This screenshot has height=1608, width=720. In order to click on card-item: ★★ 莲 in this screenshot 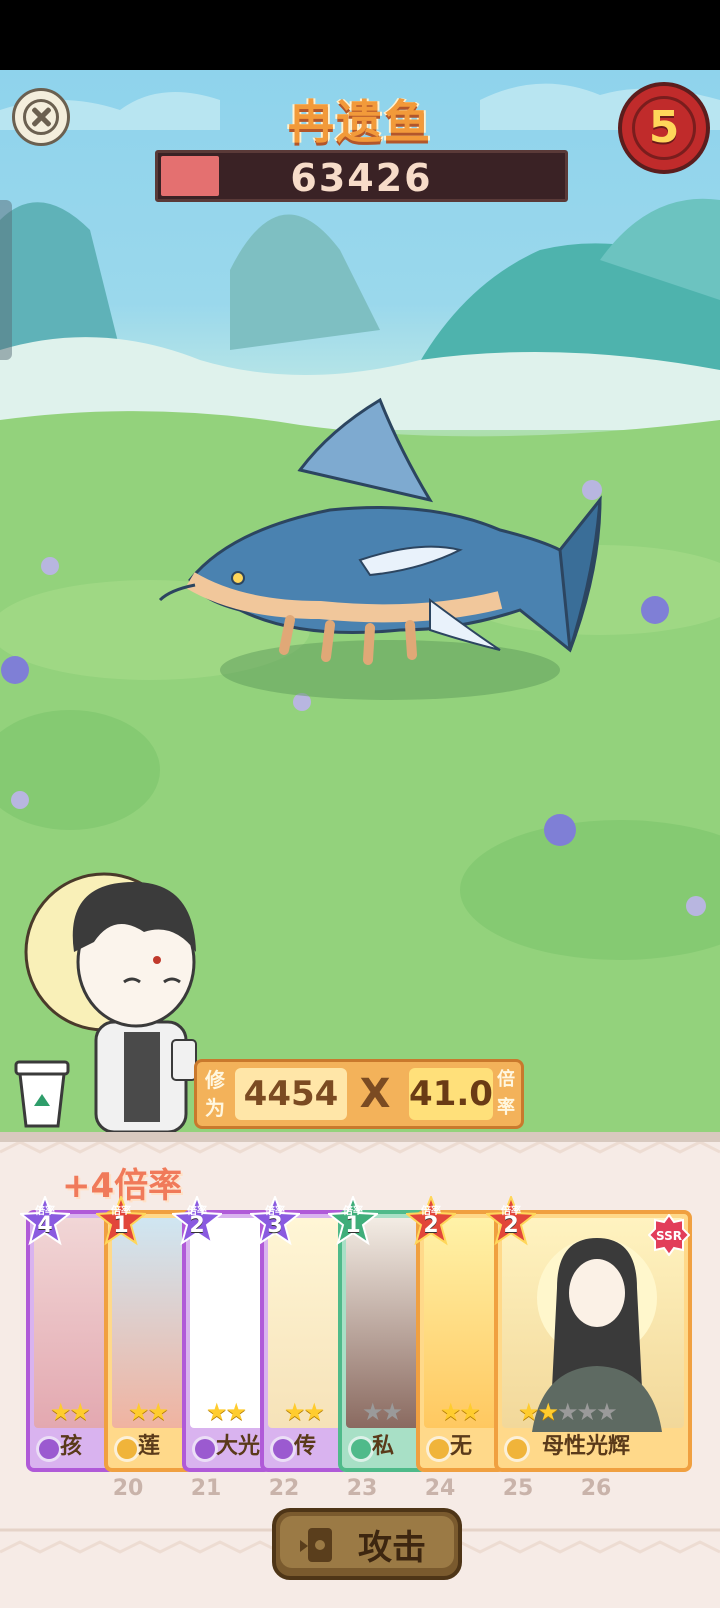, I will do `click(149, 1341)`.